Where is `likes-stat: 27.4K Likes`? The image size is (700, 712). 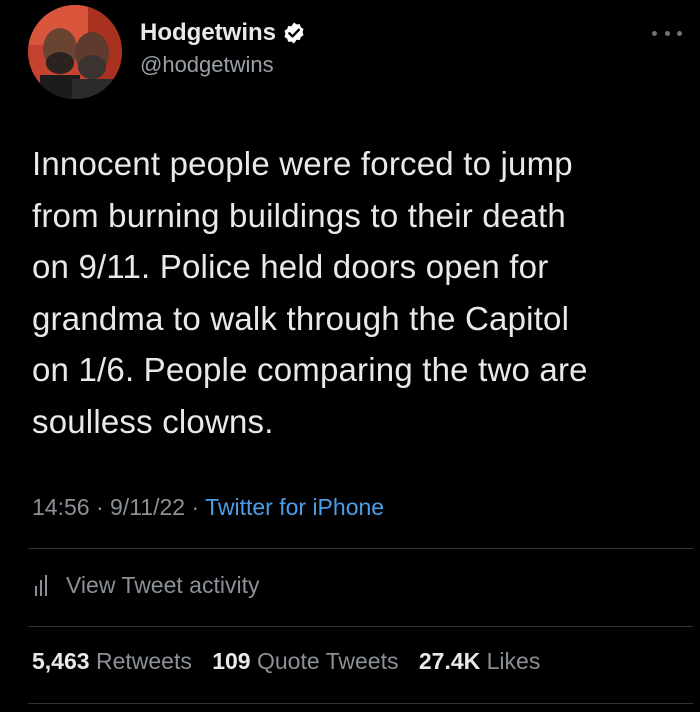 likes-stat: 27.4K Likes is located at coordinates (479, 661).